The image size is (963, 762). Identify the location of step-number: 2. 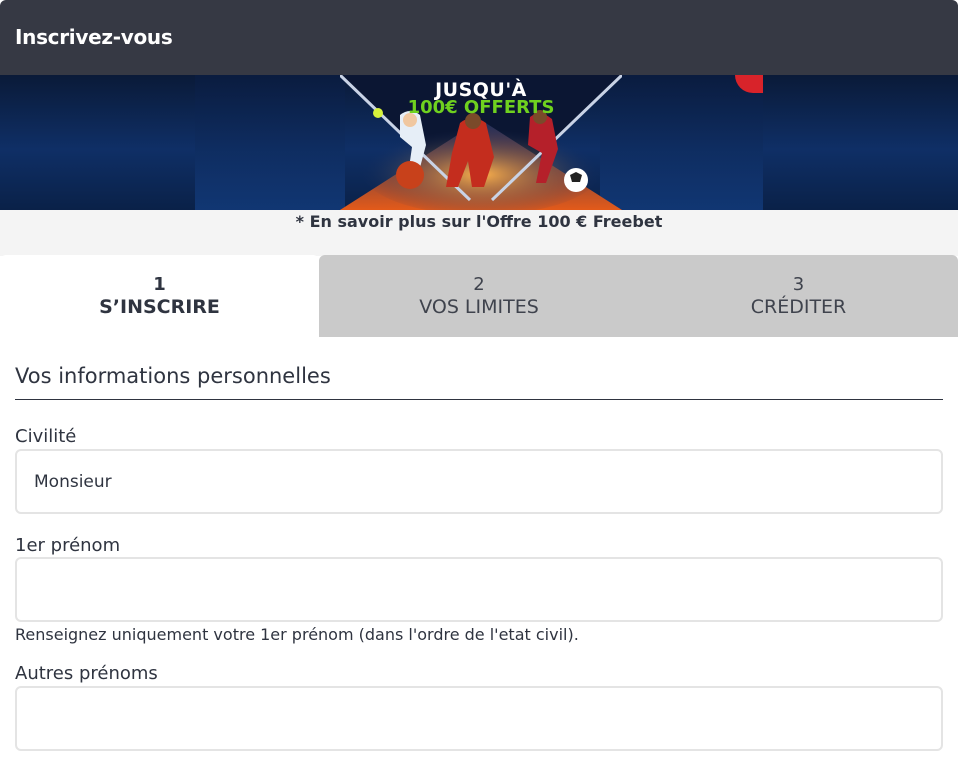
(479, 284).